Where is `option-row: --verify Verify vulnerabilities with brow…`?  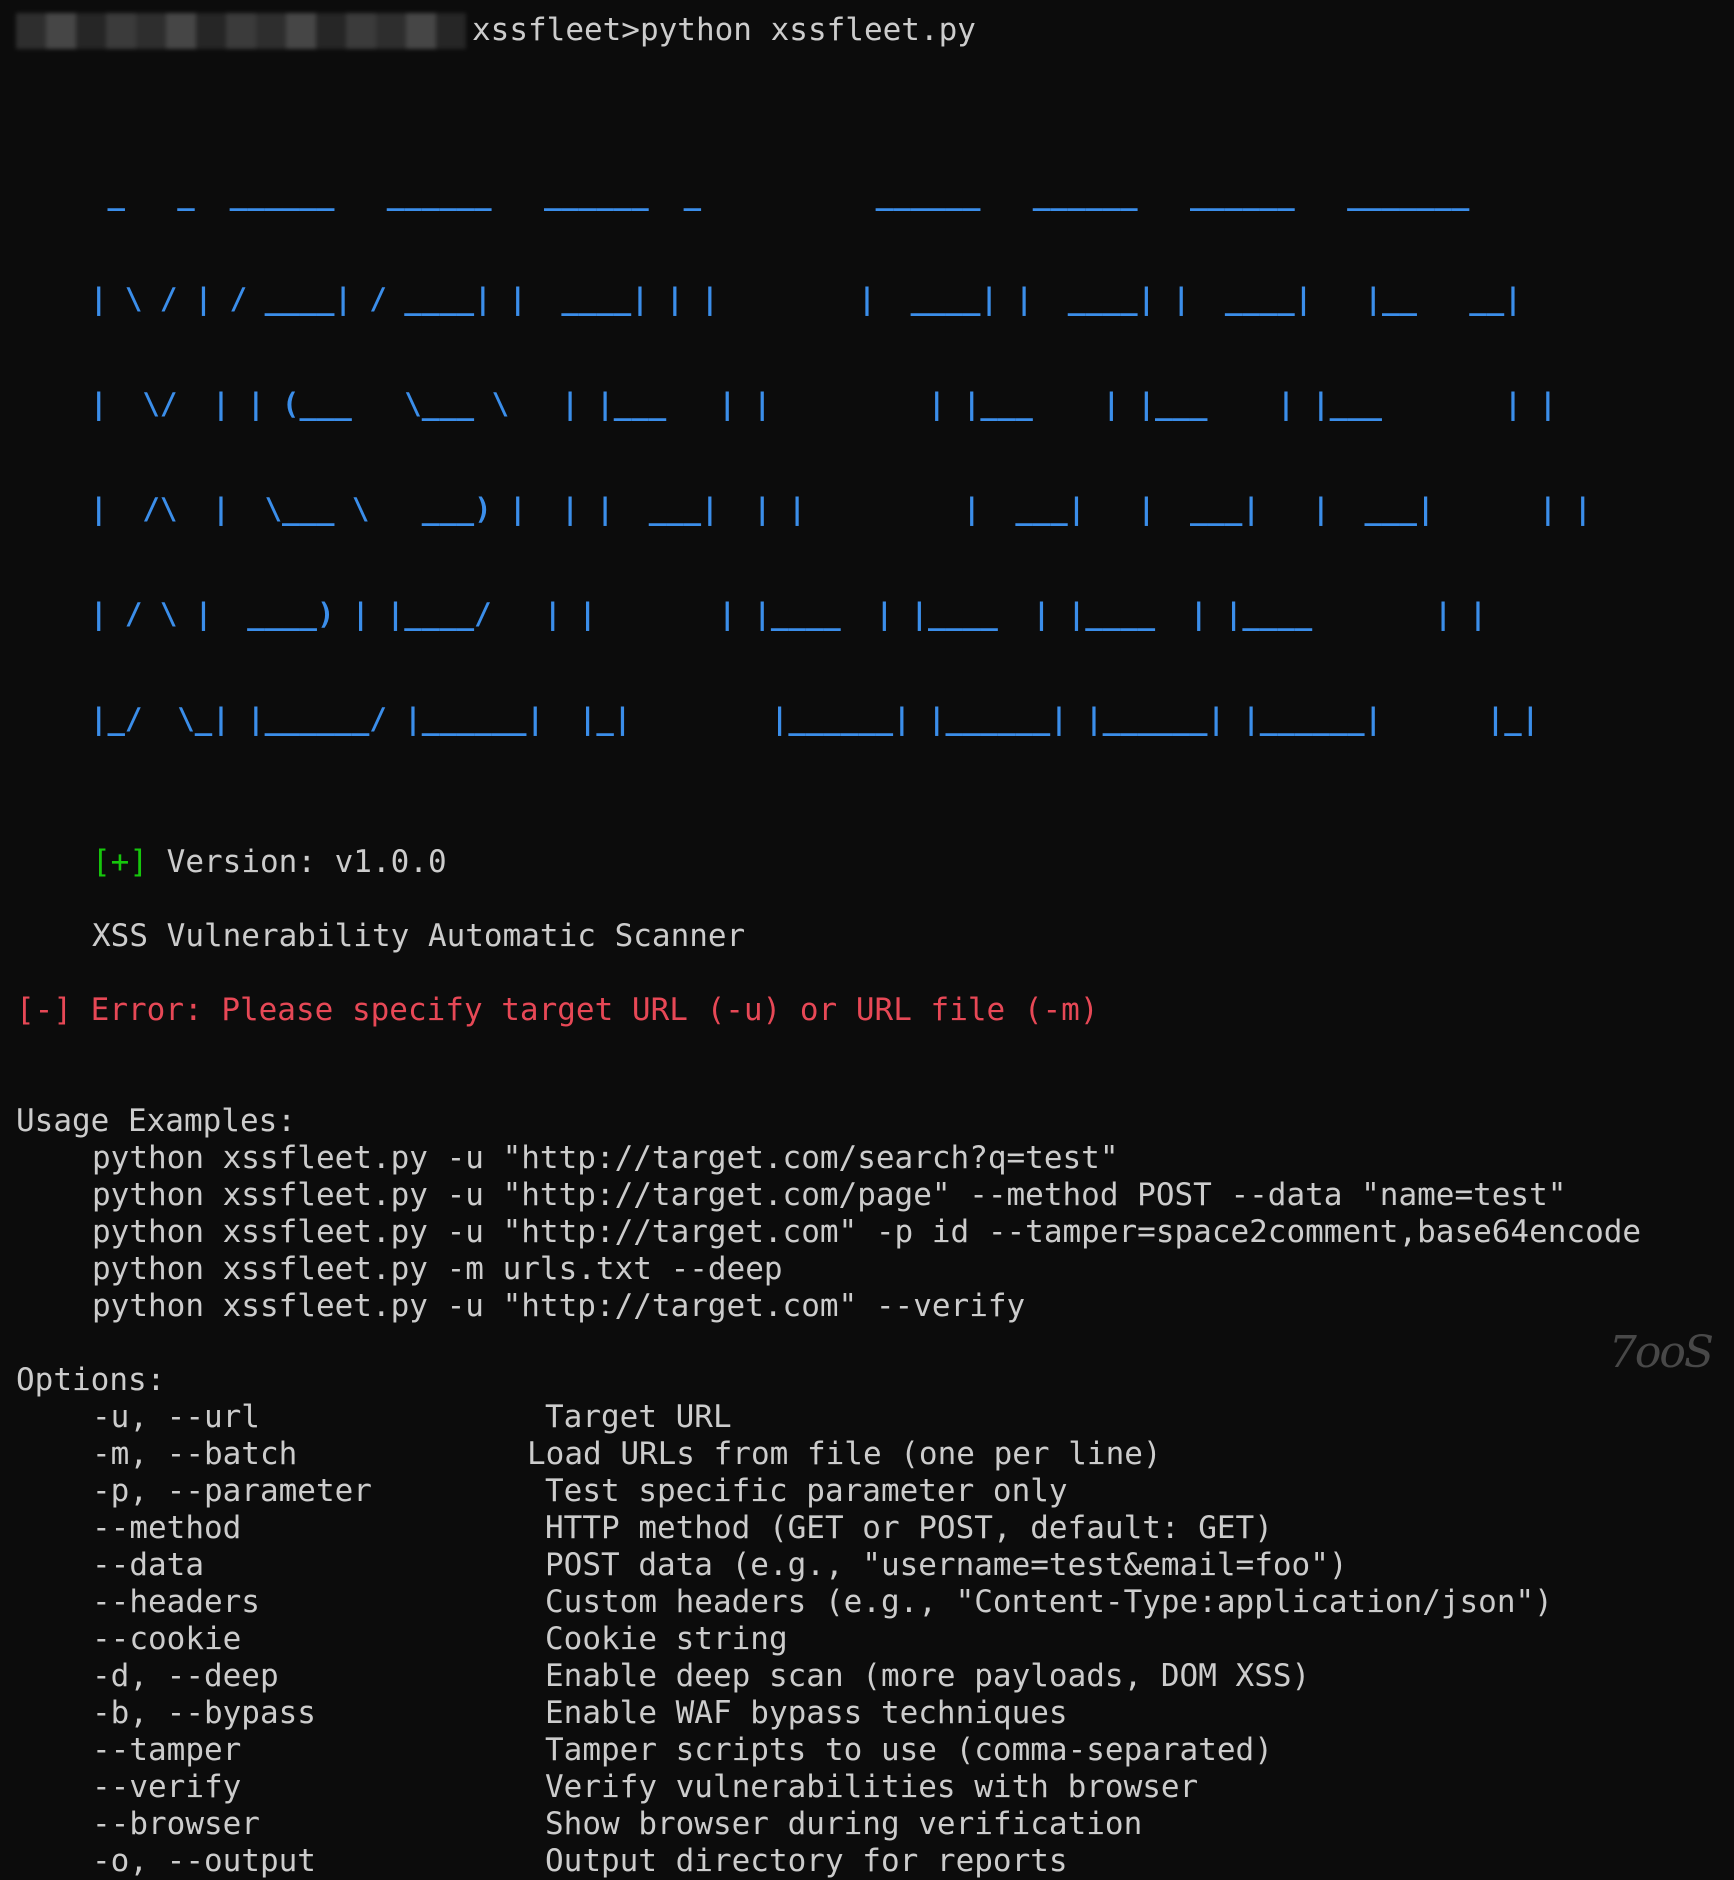 option-row: --verify Verify vulnerabilities with brow… is located at coordinates (875, 1787).